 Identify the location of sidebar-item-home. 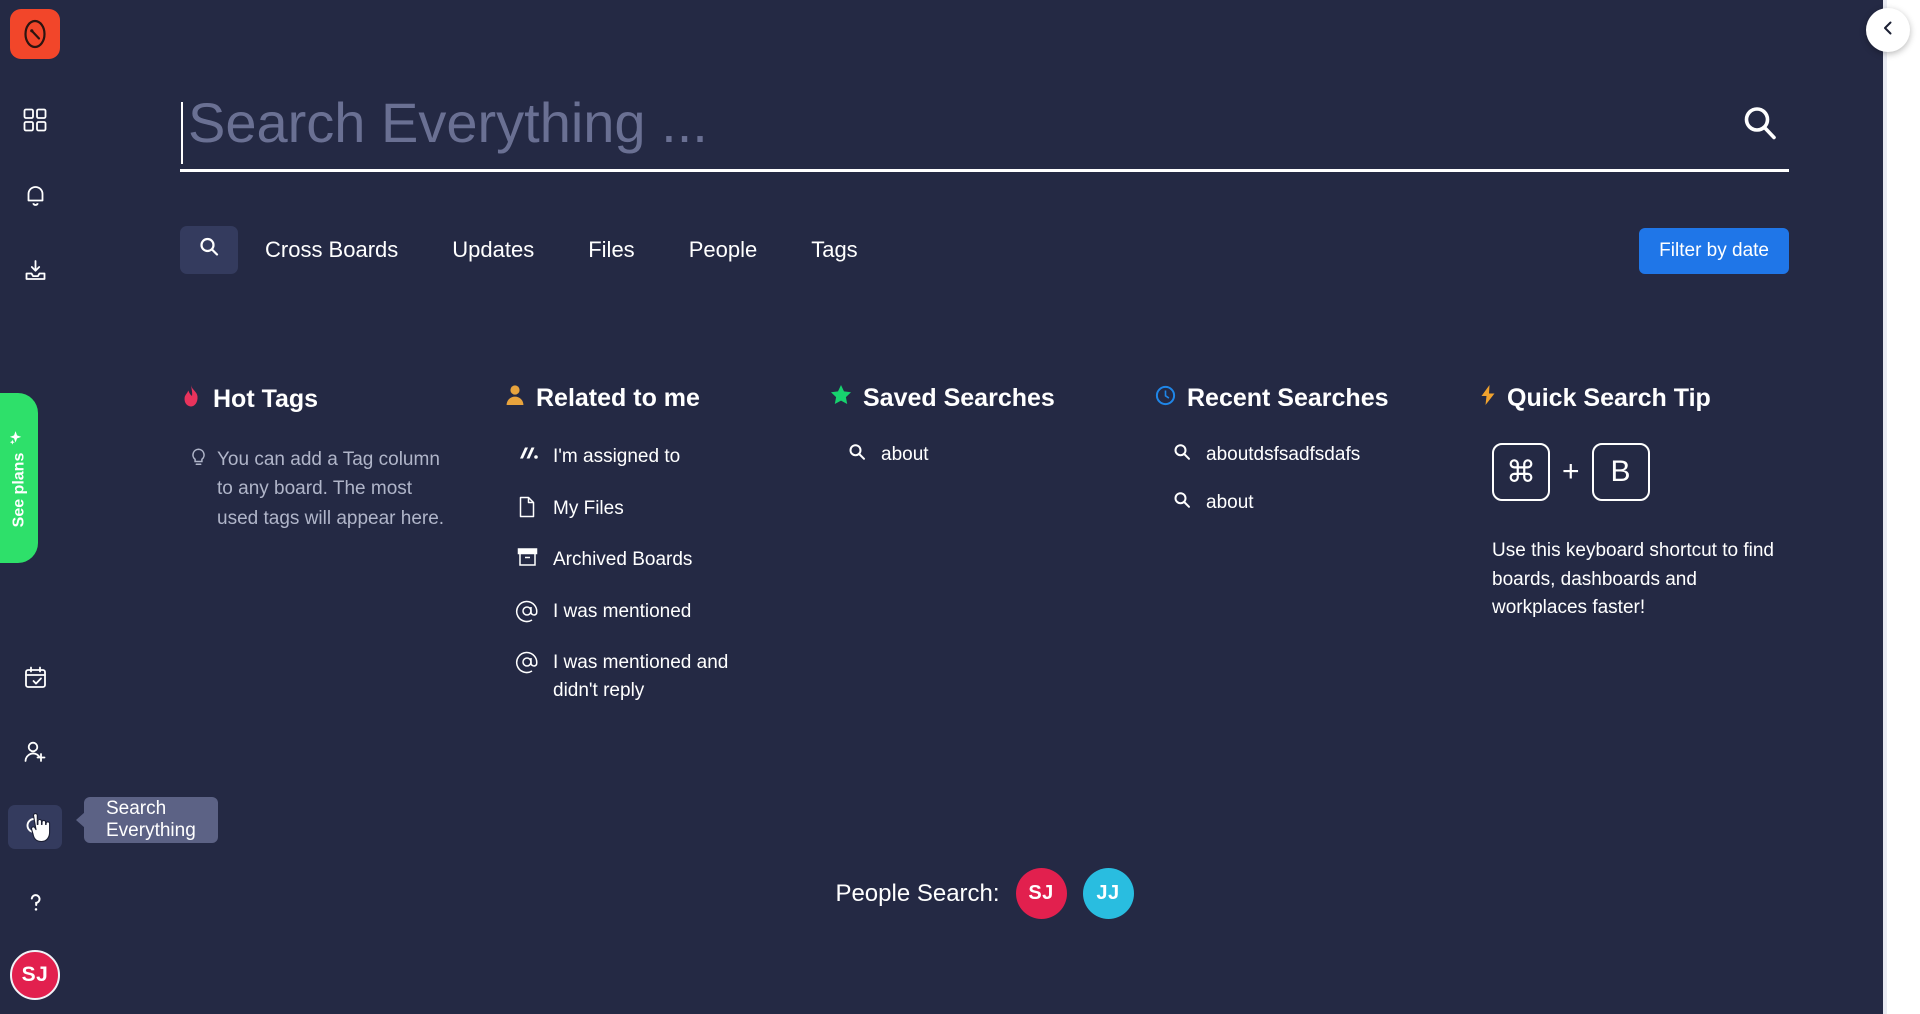
(35, 120).